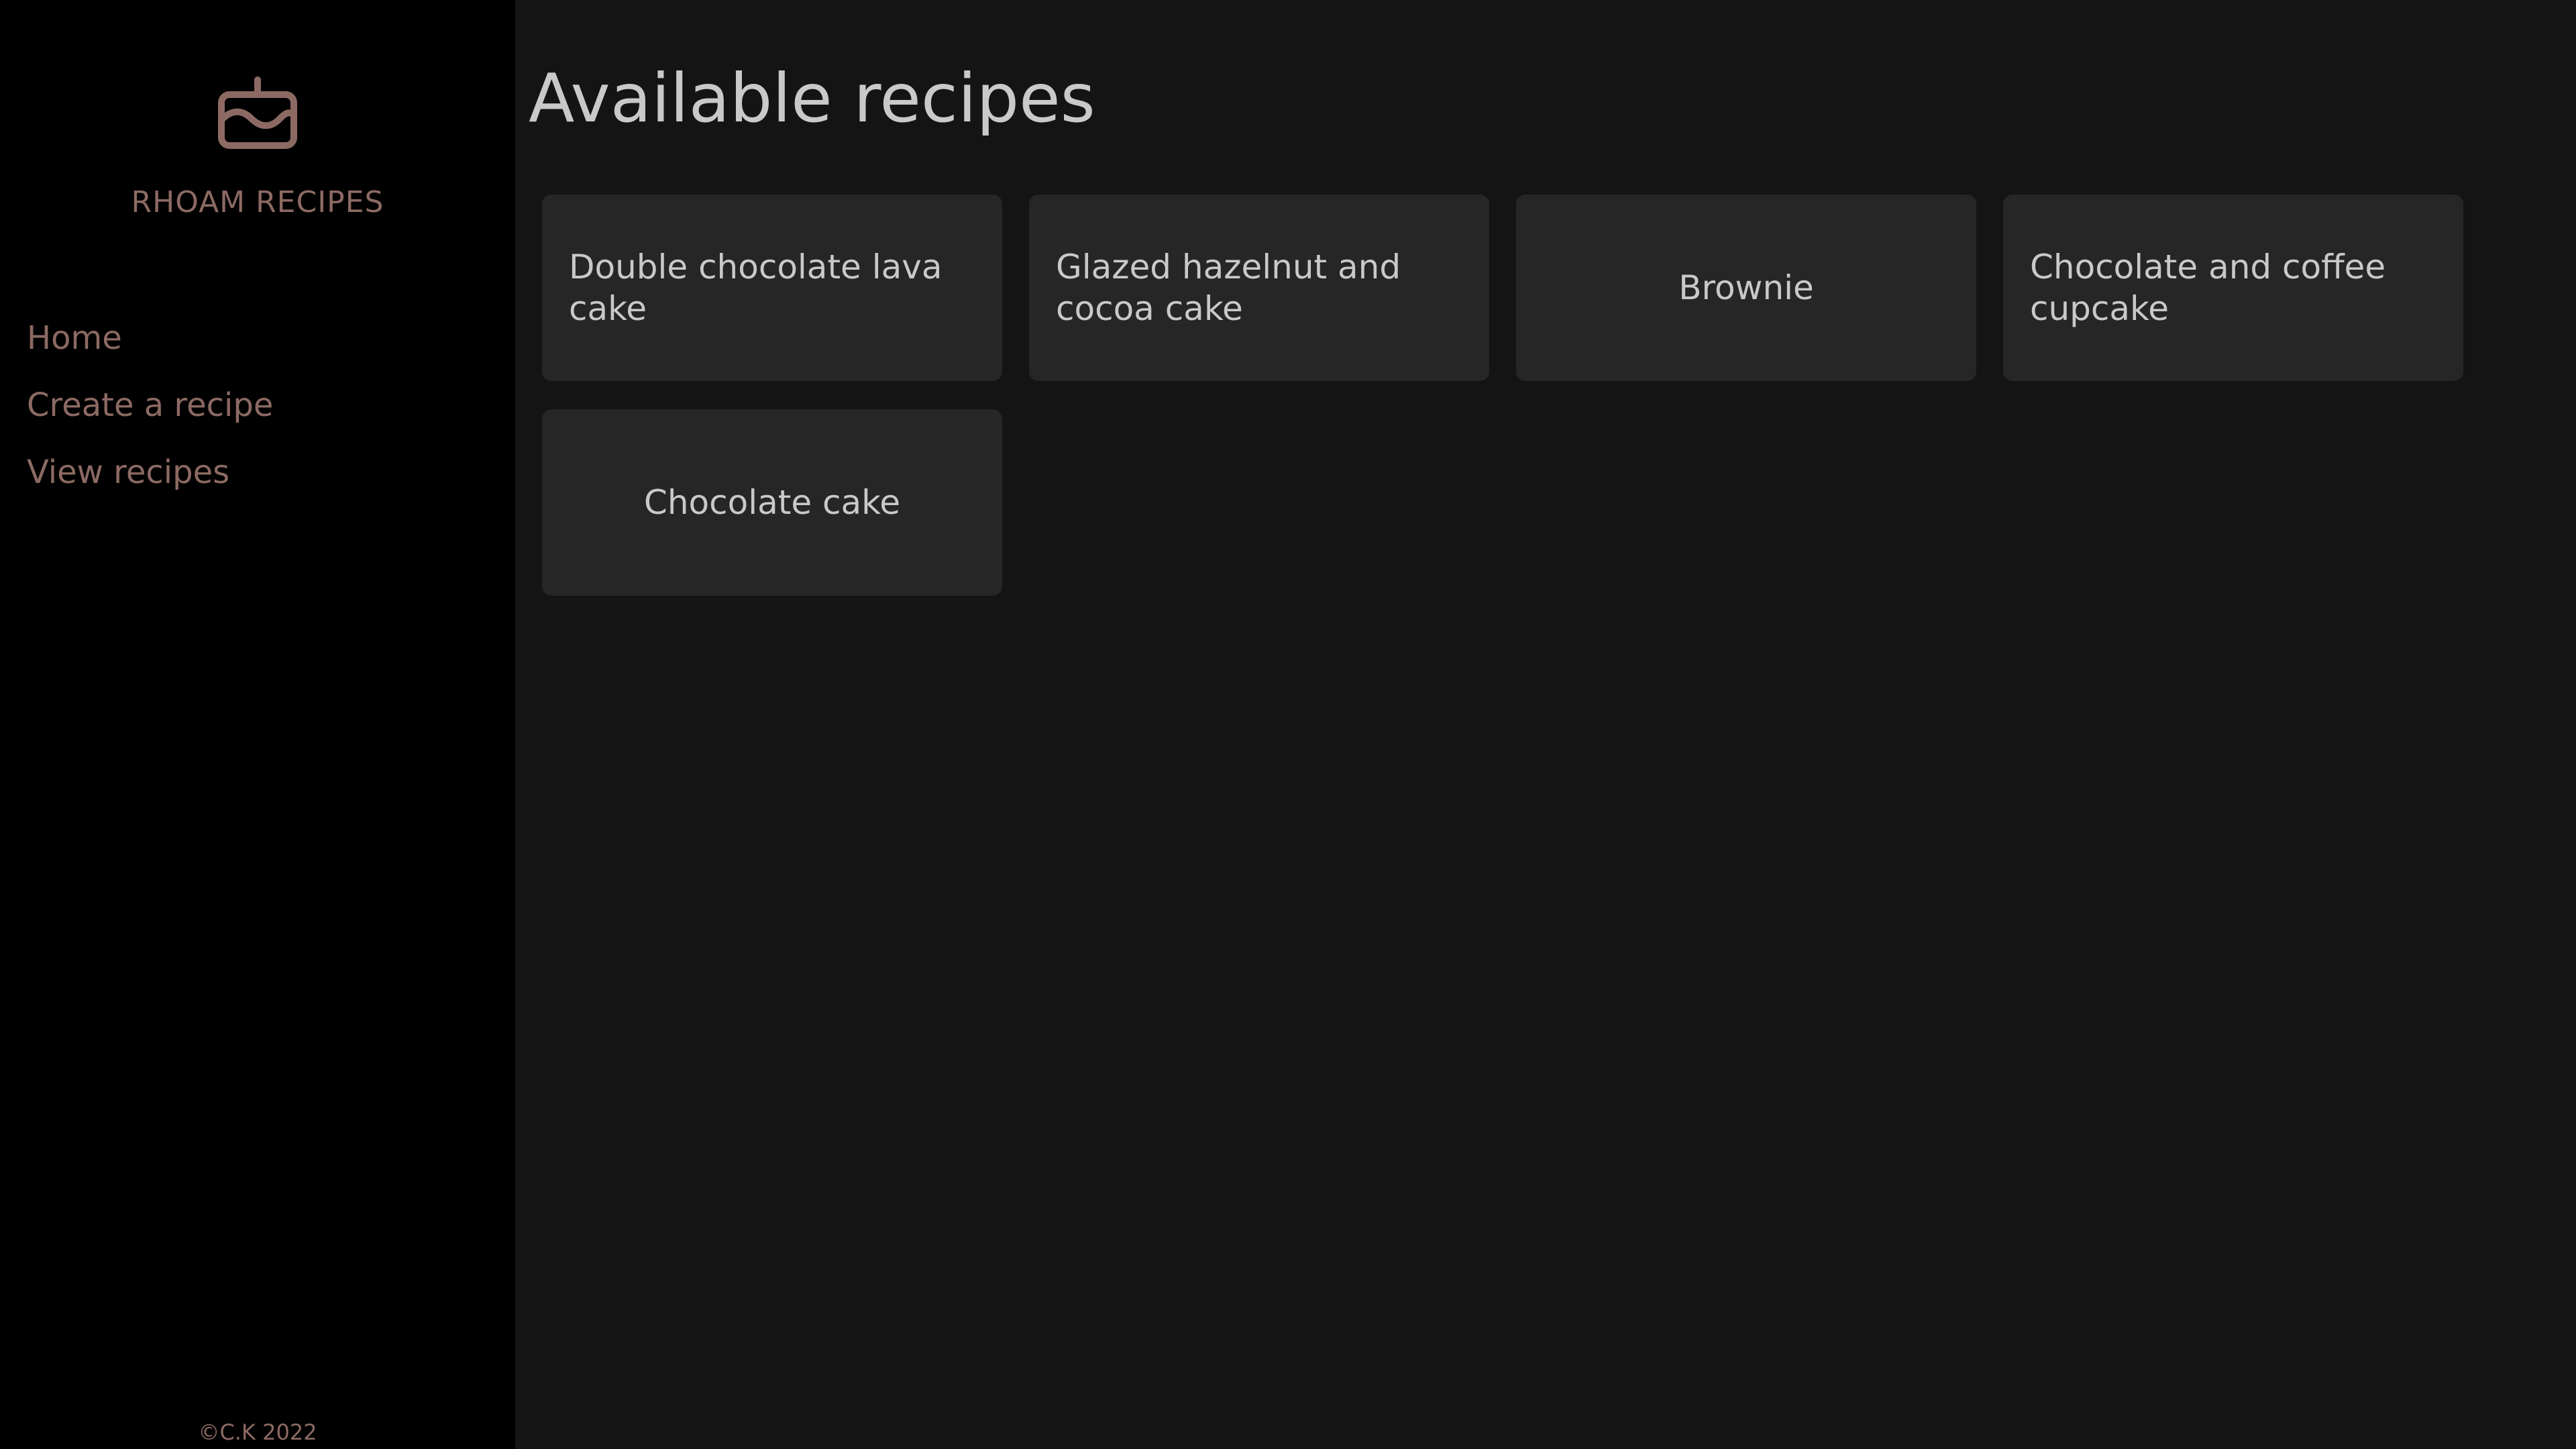  What do you see at coordinates (150, 472) in the screenshot?
I see `nav-item-view-recipes: View recipes` at bounding box center [150, 472].